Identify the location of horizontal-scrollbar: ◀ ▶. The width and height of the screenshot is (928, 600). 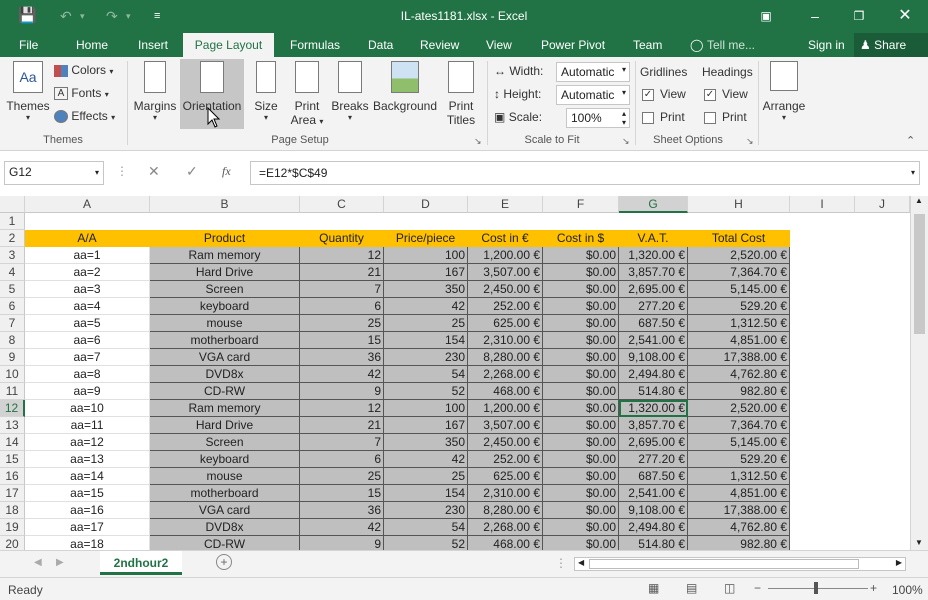
(740, 564).